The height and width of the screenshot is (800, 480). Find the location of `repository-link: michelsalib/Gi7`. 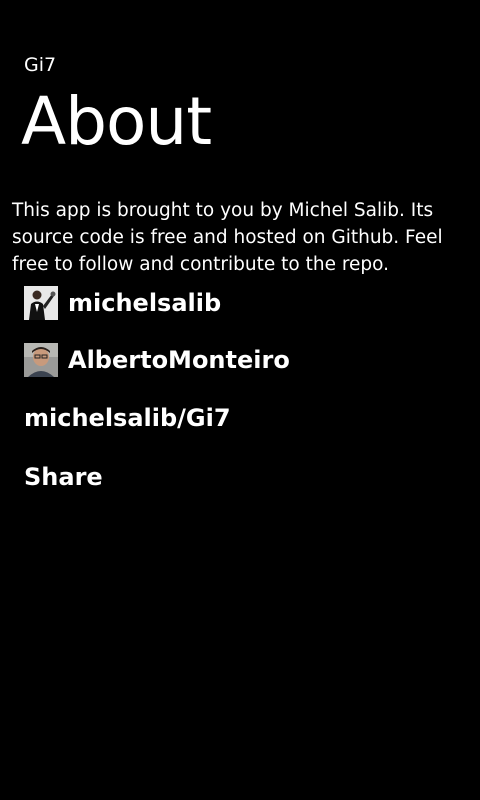

repository-link: michelsalib/Gi7 is located at coordinates (127, 418).